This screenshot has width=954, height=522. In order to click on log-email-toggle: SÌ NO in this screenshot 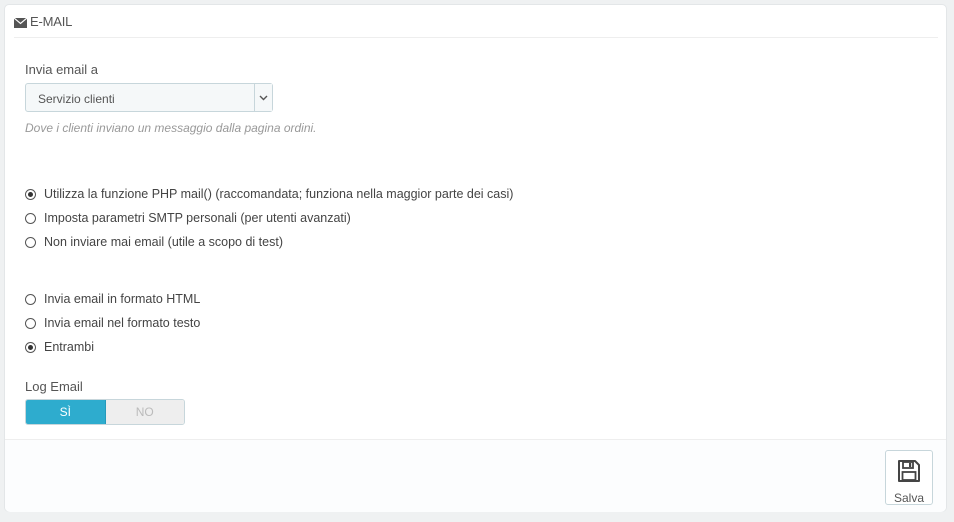, I will do `click(105, 412)`.